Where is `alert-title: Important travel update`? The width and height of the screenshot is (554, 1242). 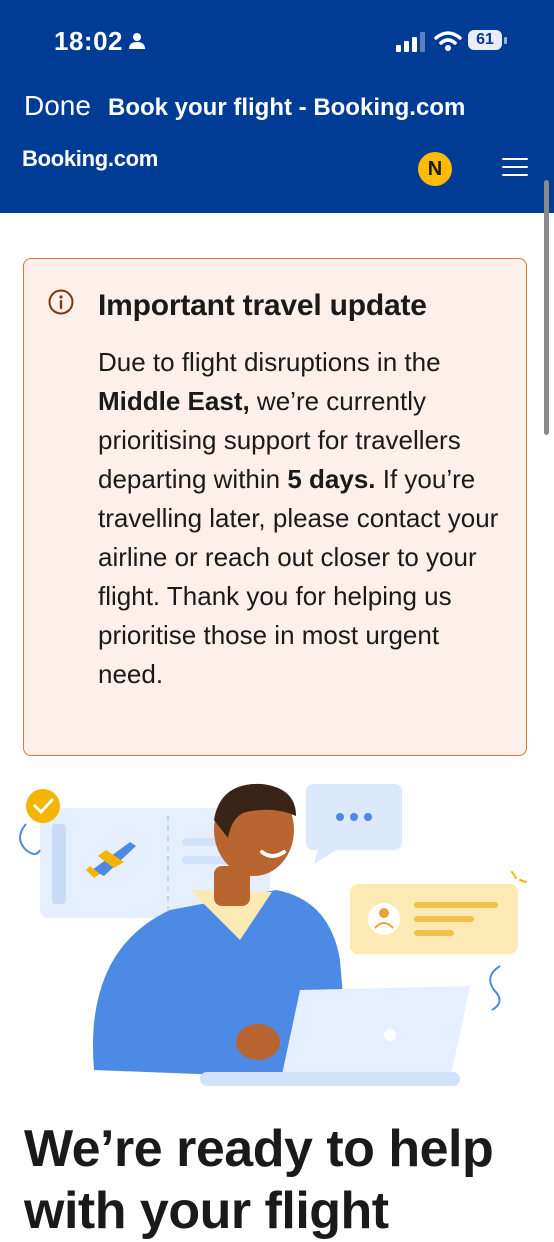
alert-title: Important travel update is located at coordinates (262, 305).